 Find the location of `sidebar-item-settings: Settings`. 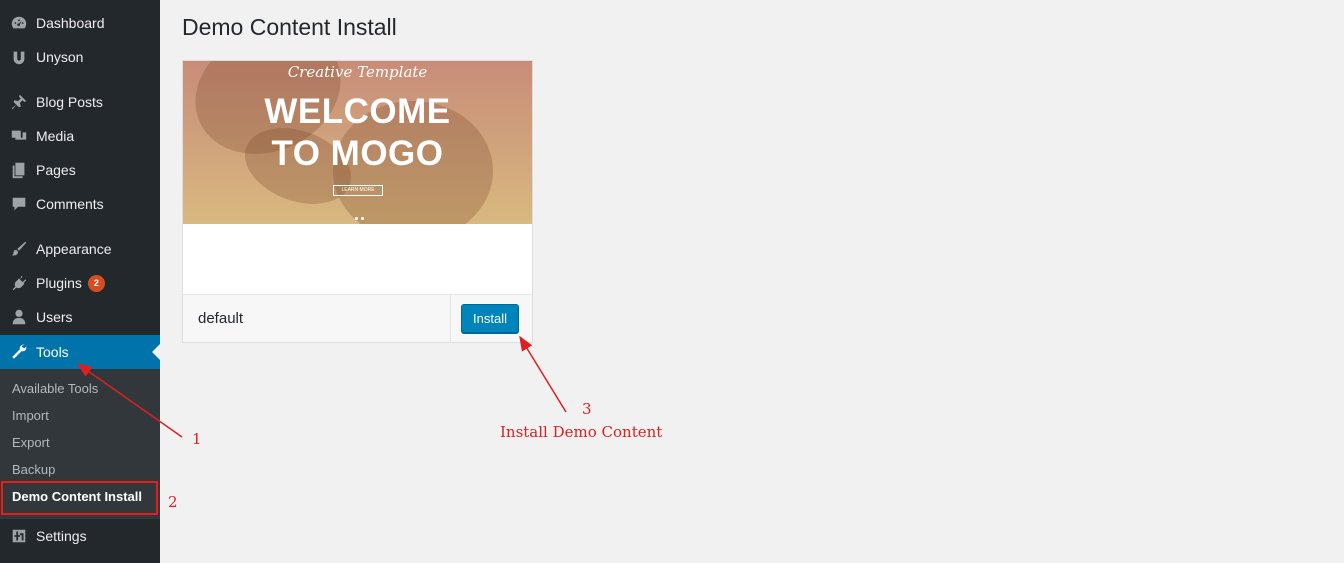

sidebar-item-settings: Settings is located at coordinates (80, 536).